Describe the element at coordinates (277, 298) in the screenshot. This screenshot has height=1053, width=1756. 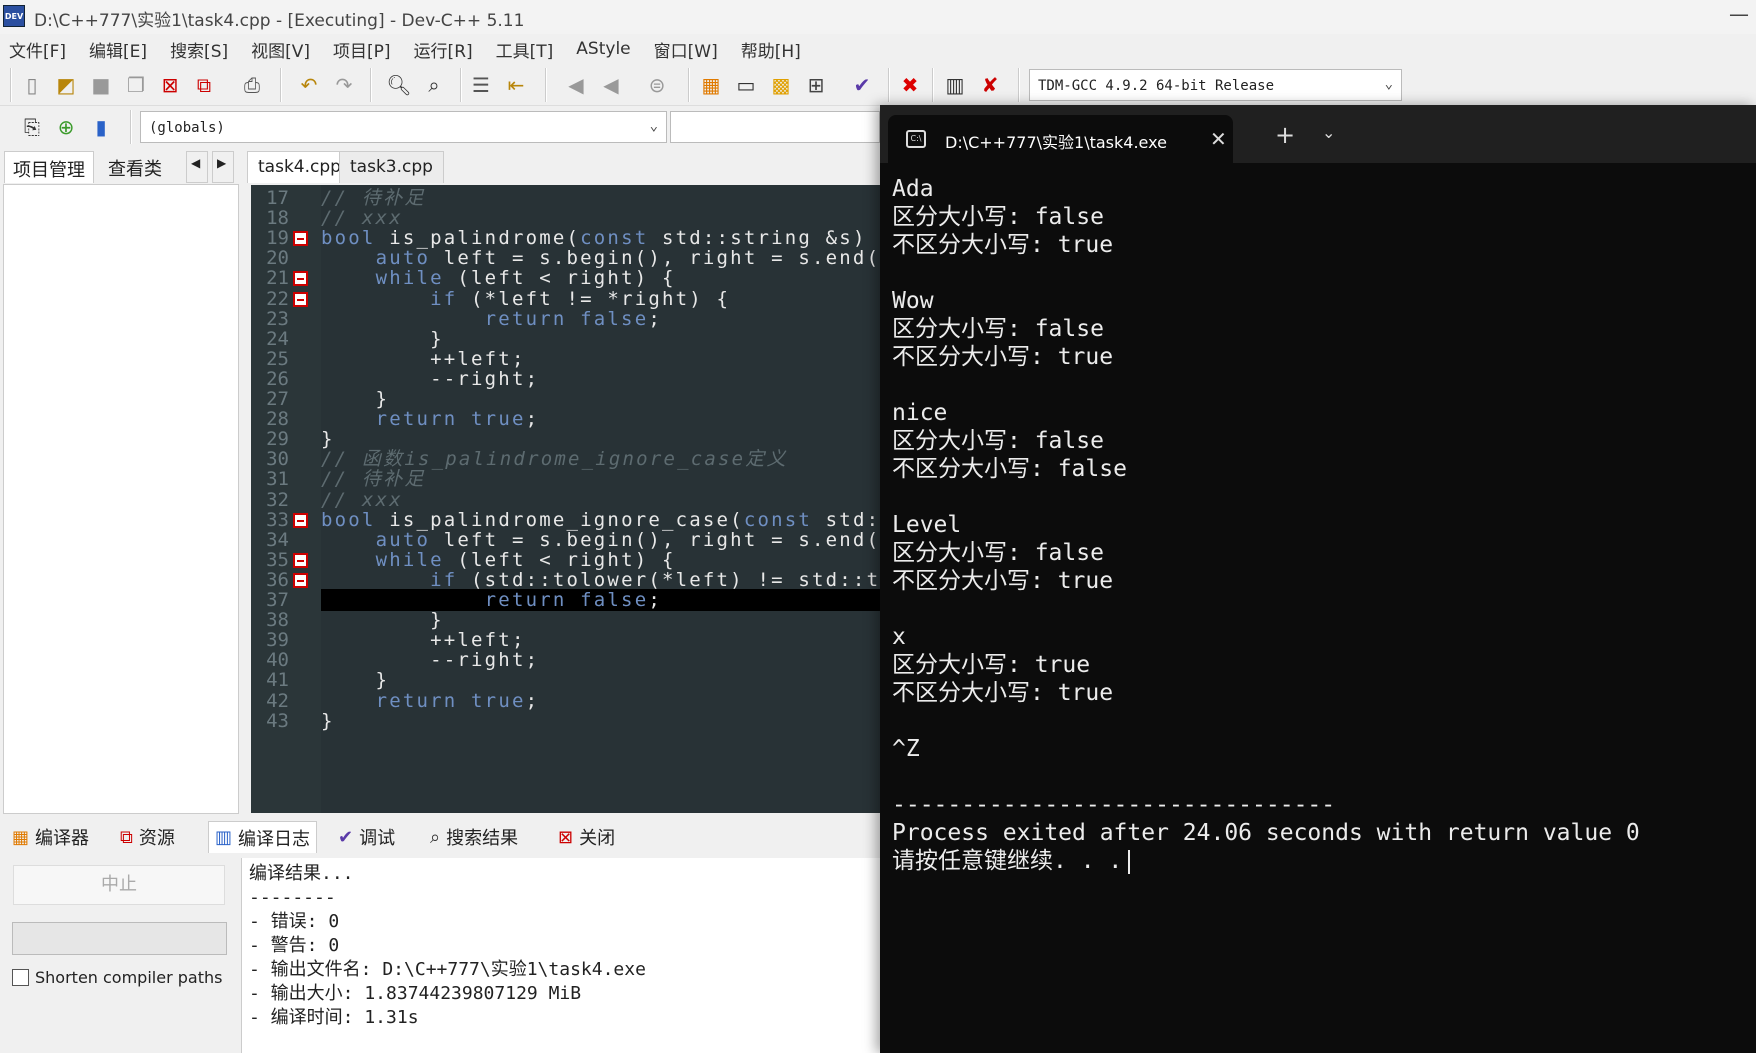
I see `line-number: 22` at that location.